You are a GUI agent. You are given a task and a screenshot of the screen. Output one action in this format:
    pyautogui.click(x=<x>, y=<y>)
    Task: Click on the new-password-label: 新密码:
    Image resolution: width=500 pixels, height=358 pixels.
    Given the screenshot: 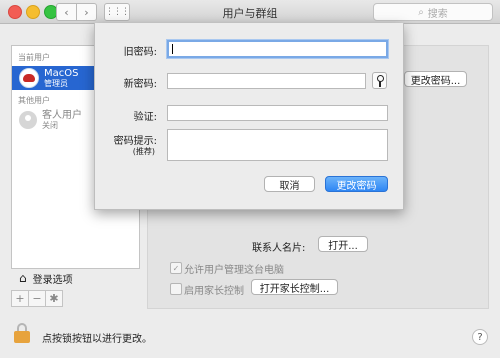 What is the action you would take?
    pyautogui.click(x=140, y=84)
    